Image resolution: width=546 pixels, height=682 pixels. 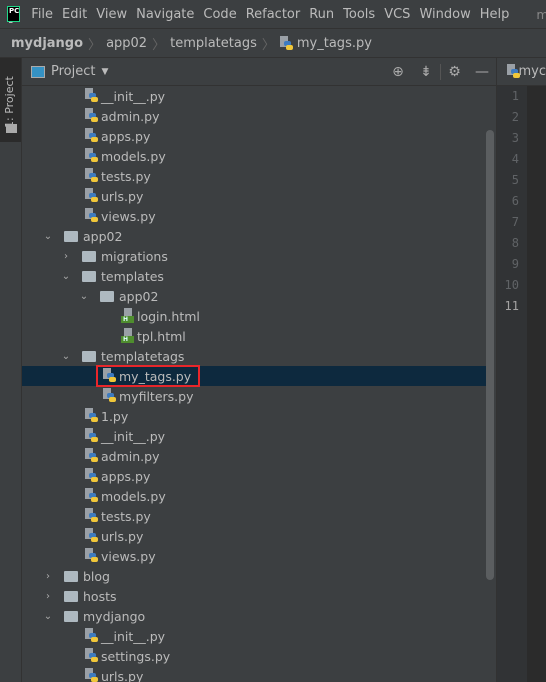 What do you see at coordinates (259, 72) in the screenshot?
I see `project-tool-window-header: Project ▼ ⊕ ⇟ ⚙ —` at bounding box center [259, 72].